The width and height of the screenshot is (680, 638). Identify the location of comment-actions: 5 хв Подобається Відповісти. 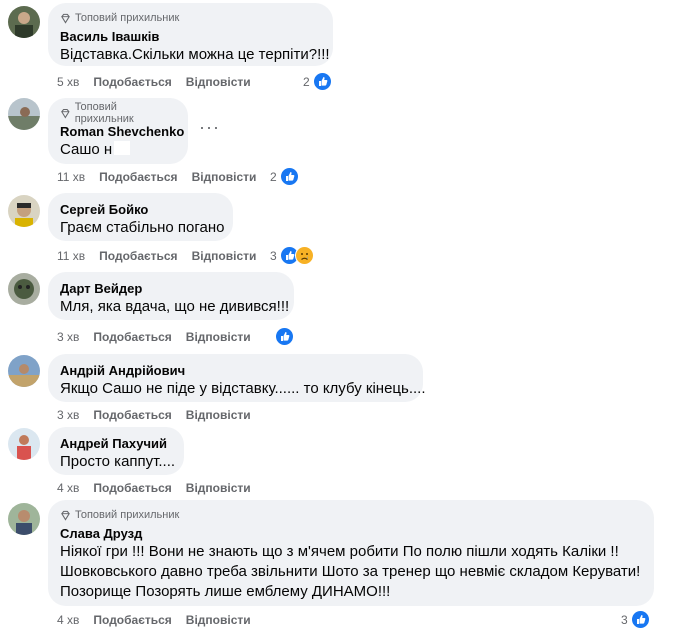
(154, 82).